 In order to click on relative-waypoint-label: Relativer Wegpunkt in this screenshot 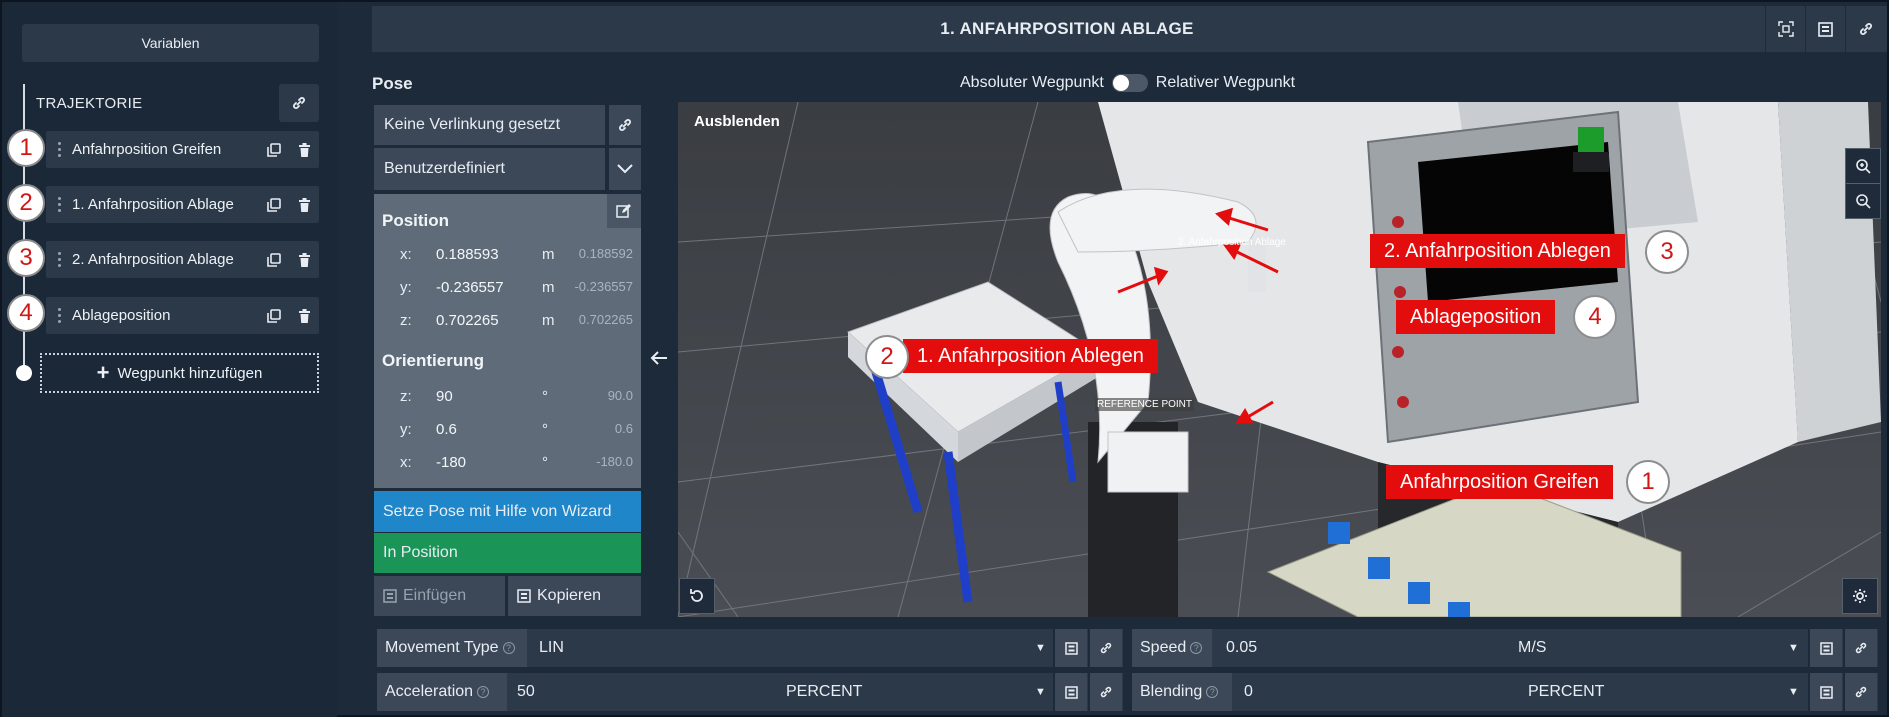, I will do `click(1225, 82)`.